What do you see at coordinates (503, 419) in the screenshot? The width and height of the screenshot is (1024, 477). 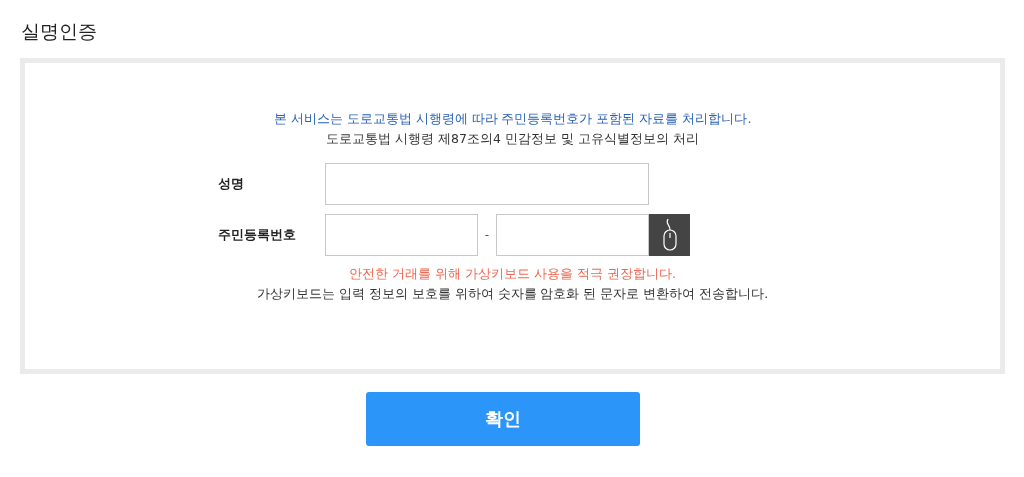 I see `confirm-button: 확인` at bounding box center [503, 419].